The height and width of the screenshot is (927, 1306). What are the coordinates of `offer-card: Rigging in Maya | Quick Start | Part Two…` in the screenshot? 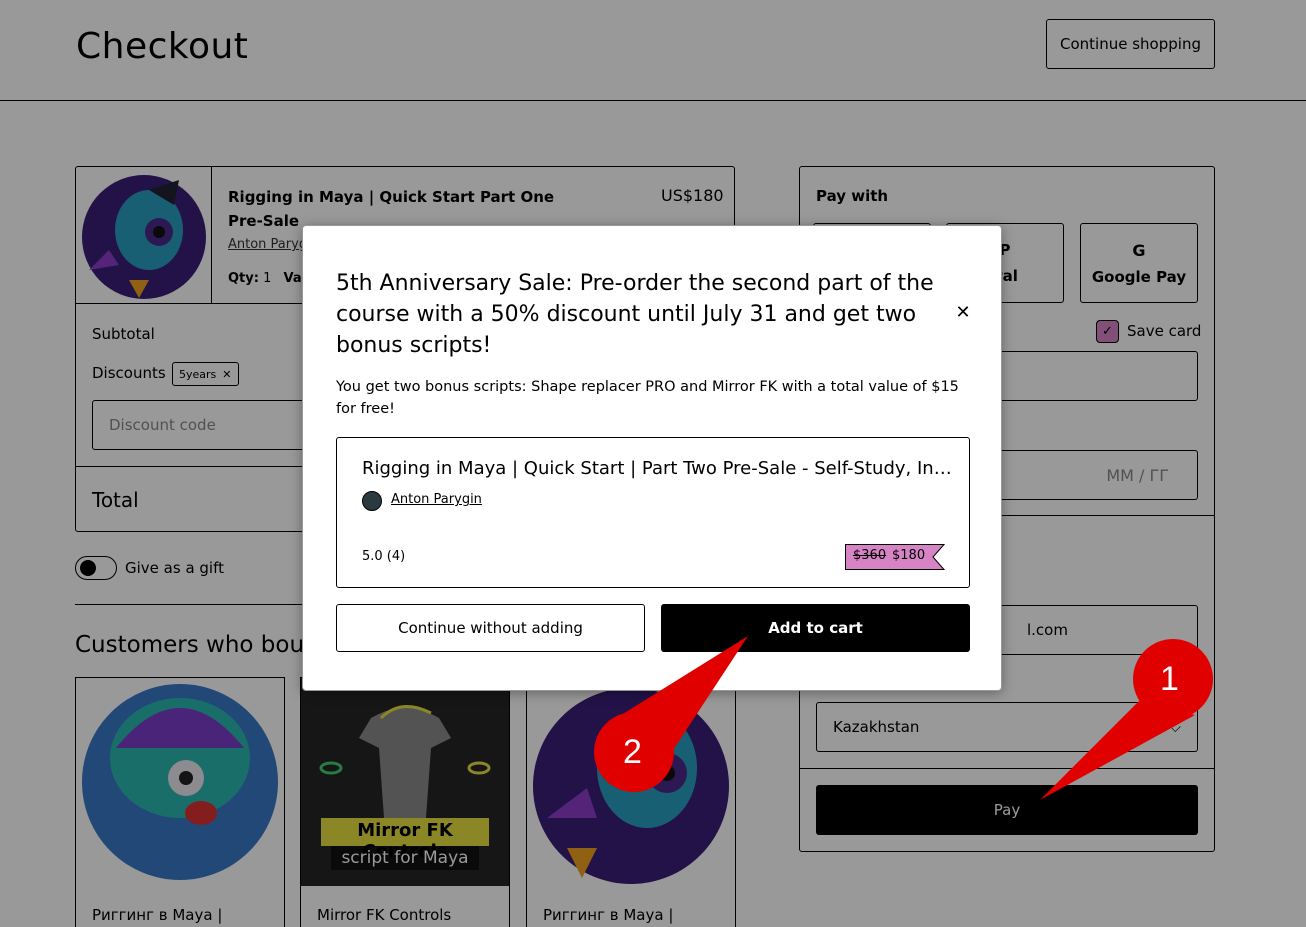 It's located at (653, 512).